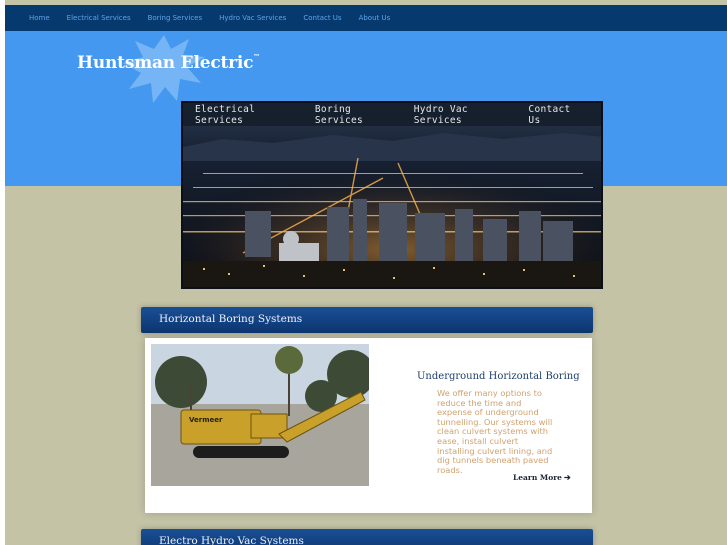  Describe the element at coordinates (39, 18) in the screenshot. I see `nav-home-link: Home` at that location.